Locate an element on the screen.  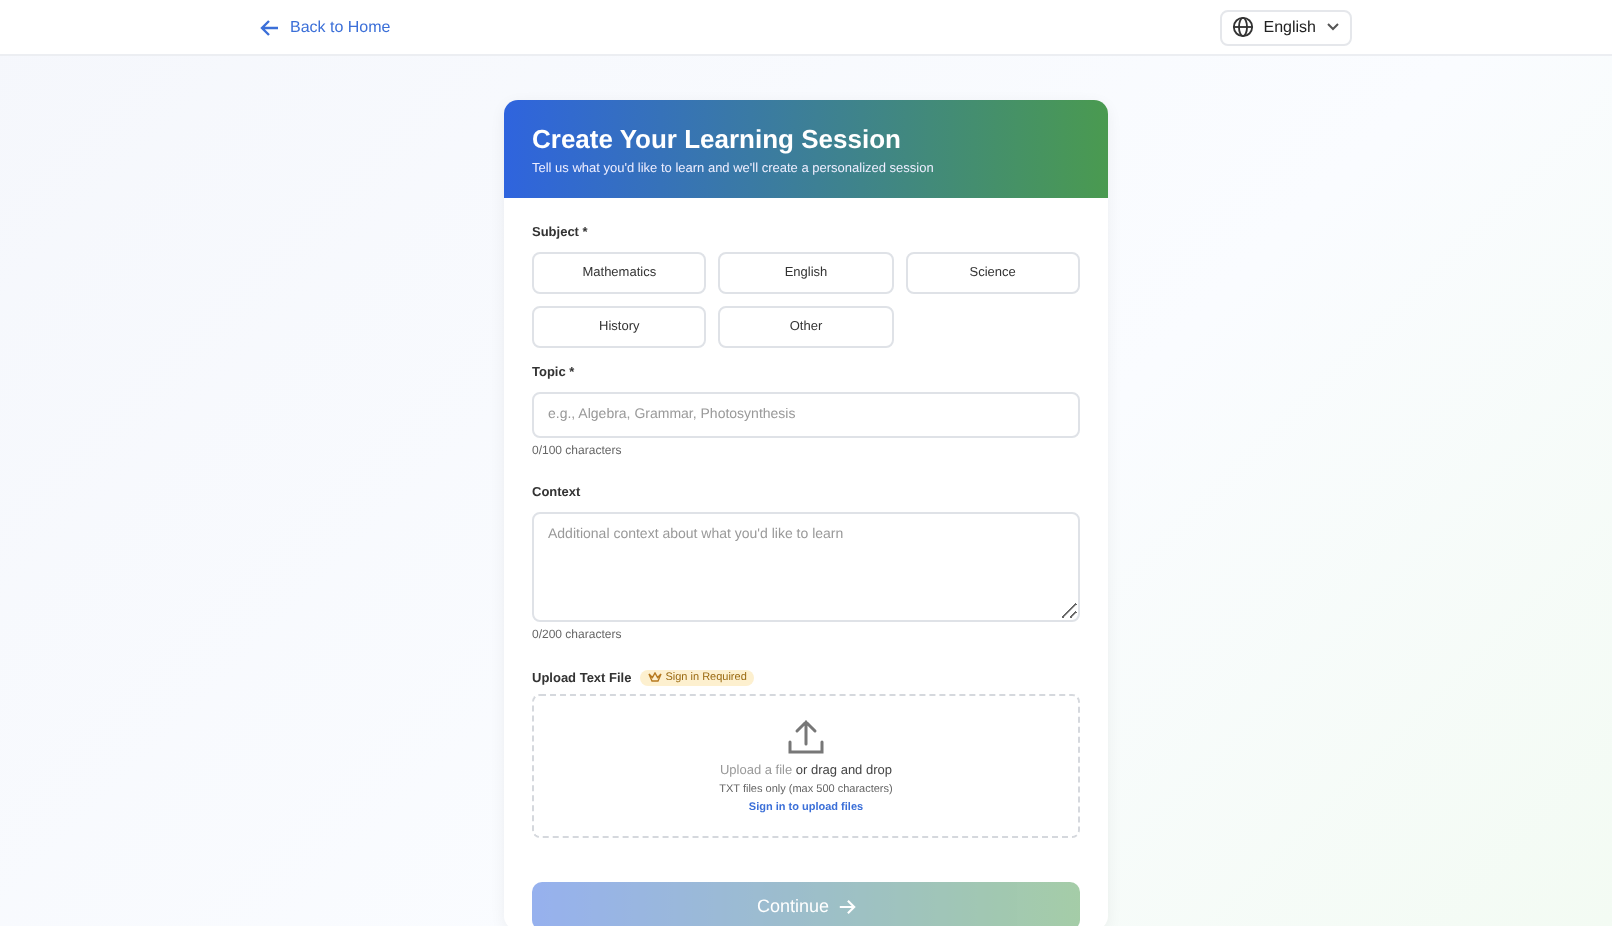
arrow-right-icon is located at coordinates (846, 906).